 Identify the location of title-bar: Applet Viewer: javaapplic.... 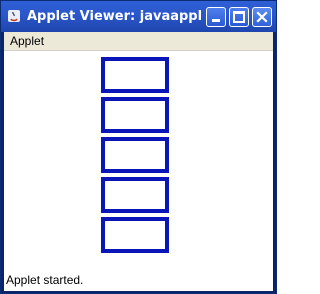
(138, 16).